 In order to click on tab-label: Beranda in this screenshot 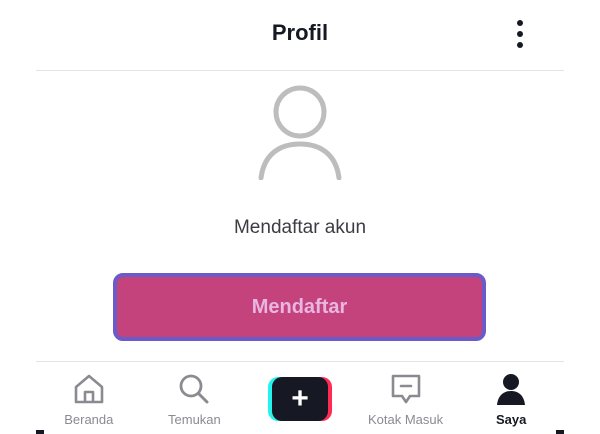, I will do `click(89, 419)`.